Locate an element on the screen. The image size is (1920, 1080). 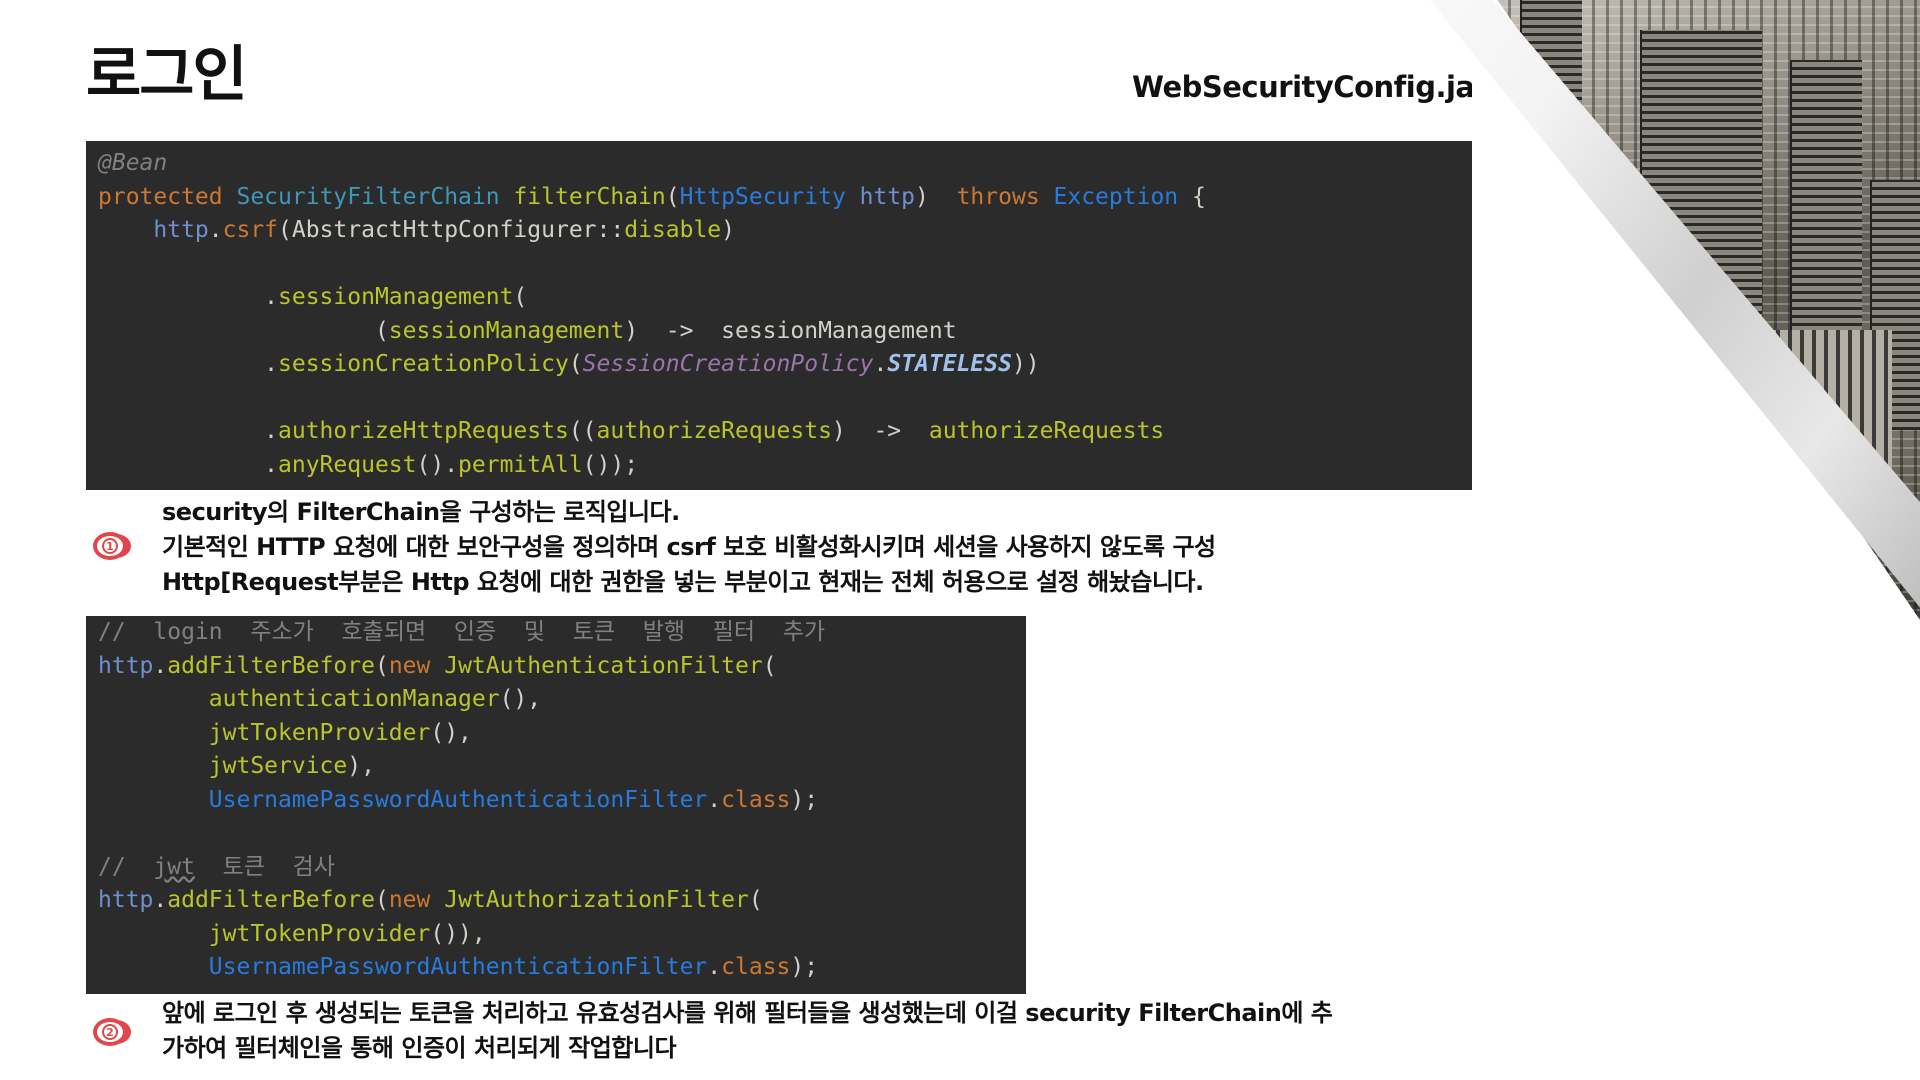
code-token: csrf is located at coordinates (250, 230).